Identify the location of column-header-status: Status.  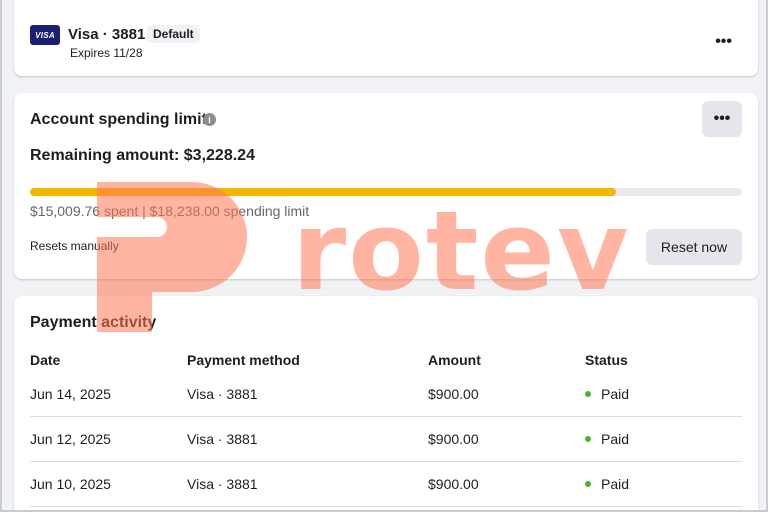
(606, 360).